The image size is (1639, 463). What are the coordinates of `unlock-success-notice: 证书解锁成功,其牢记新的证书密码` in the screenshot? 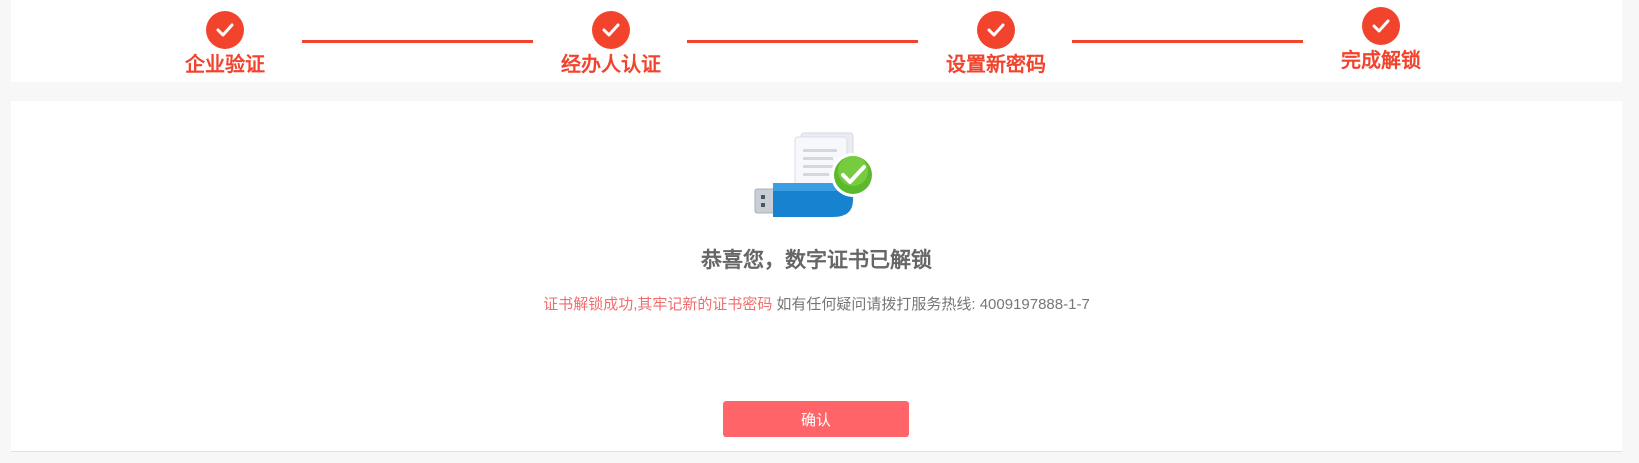 It's located at (658, 304).